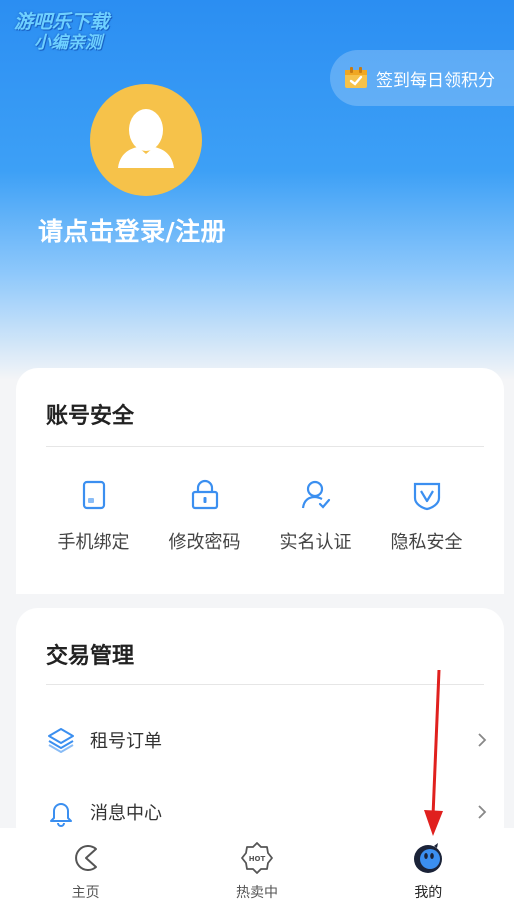 Image resolution: width=514 pixels, height=908 pixels. I want to click on watermark-line-1: 游吧乐下载, so click(62, 22).